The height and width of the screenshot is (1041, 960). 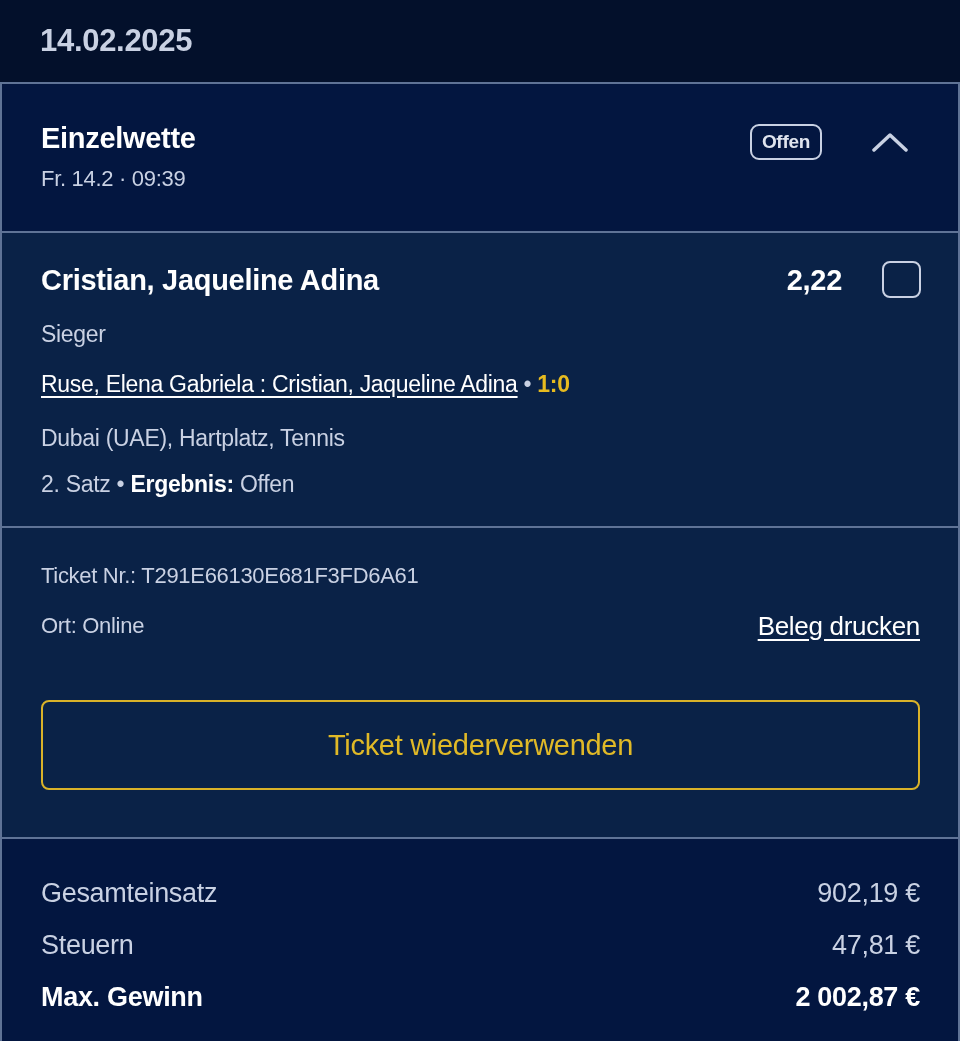 What do you see at coordinates (868, 893) in the screenshot?
I see `summary-value: 902,19 €` at bounding box center [868, 893].